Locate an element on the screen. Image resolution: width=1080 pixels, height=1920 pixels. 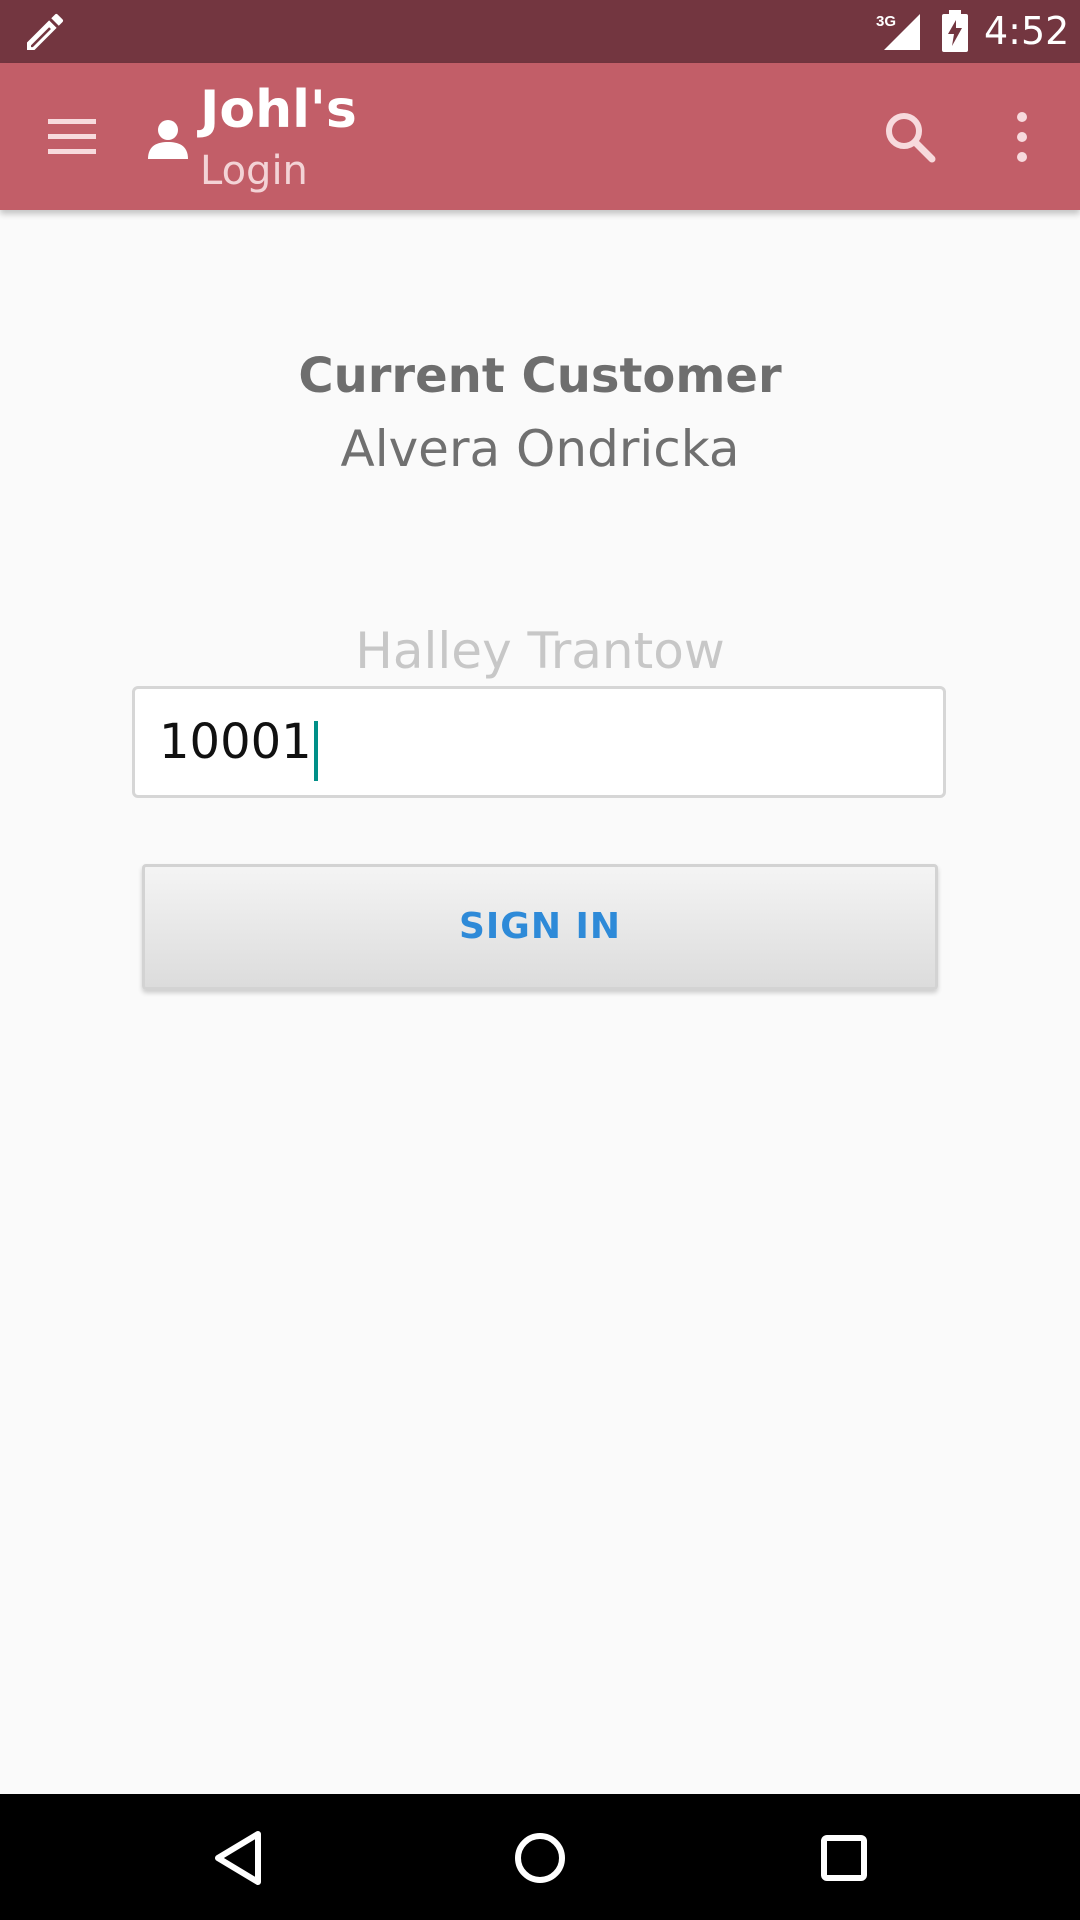
sign-in-button: SIGN IN is located at coordinates (540, 927).